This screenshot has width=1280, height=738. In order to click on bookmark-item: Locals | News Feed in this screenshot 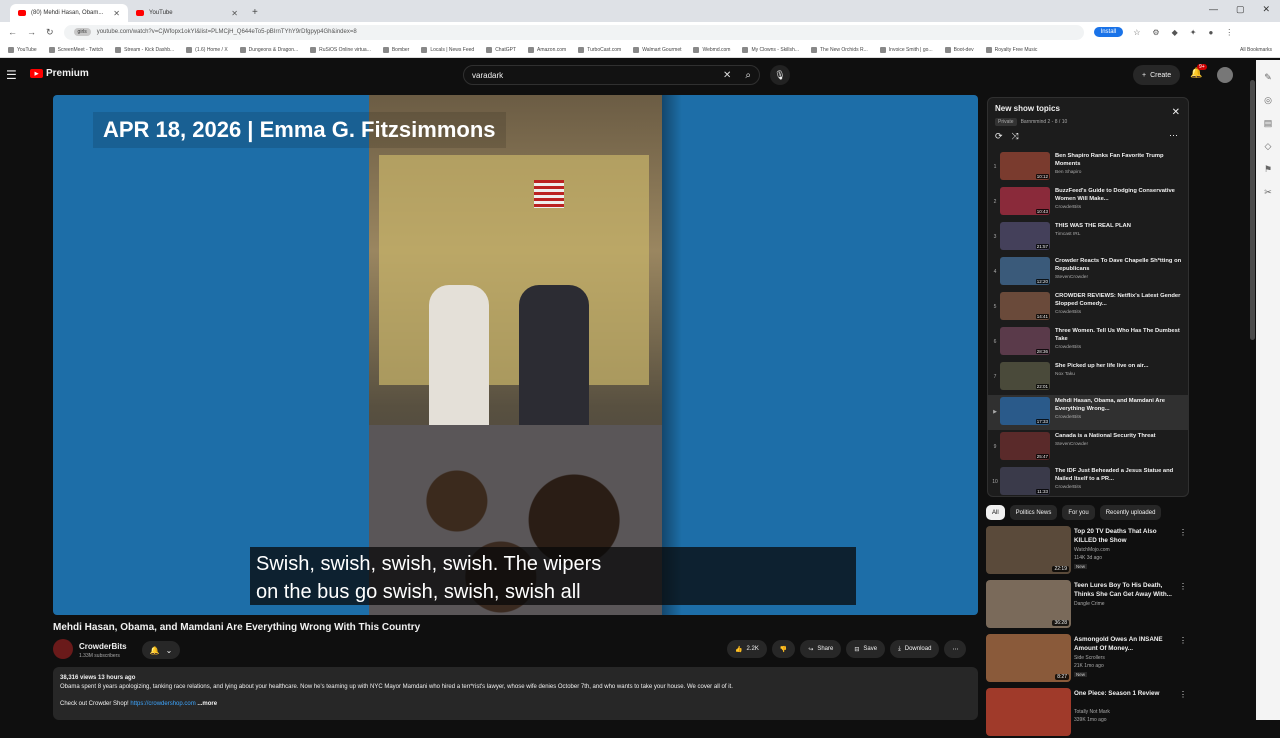, I will do `click(447, 49)`.